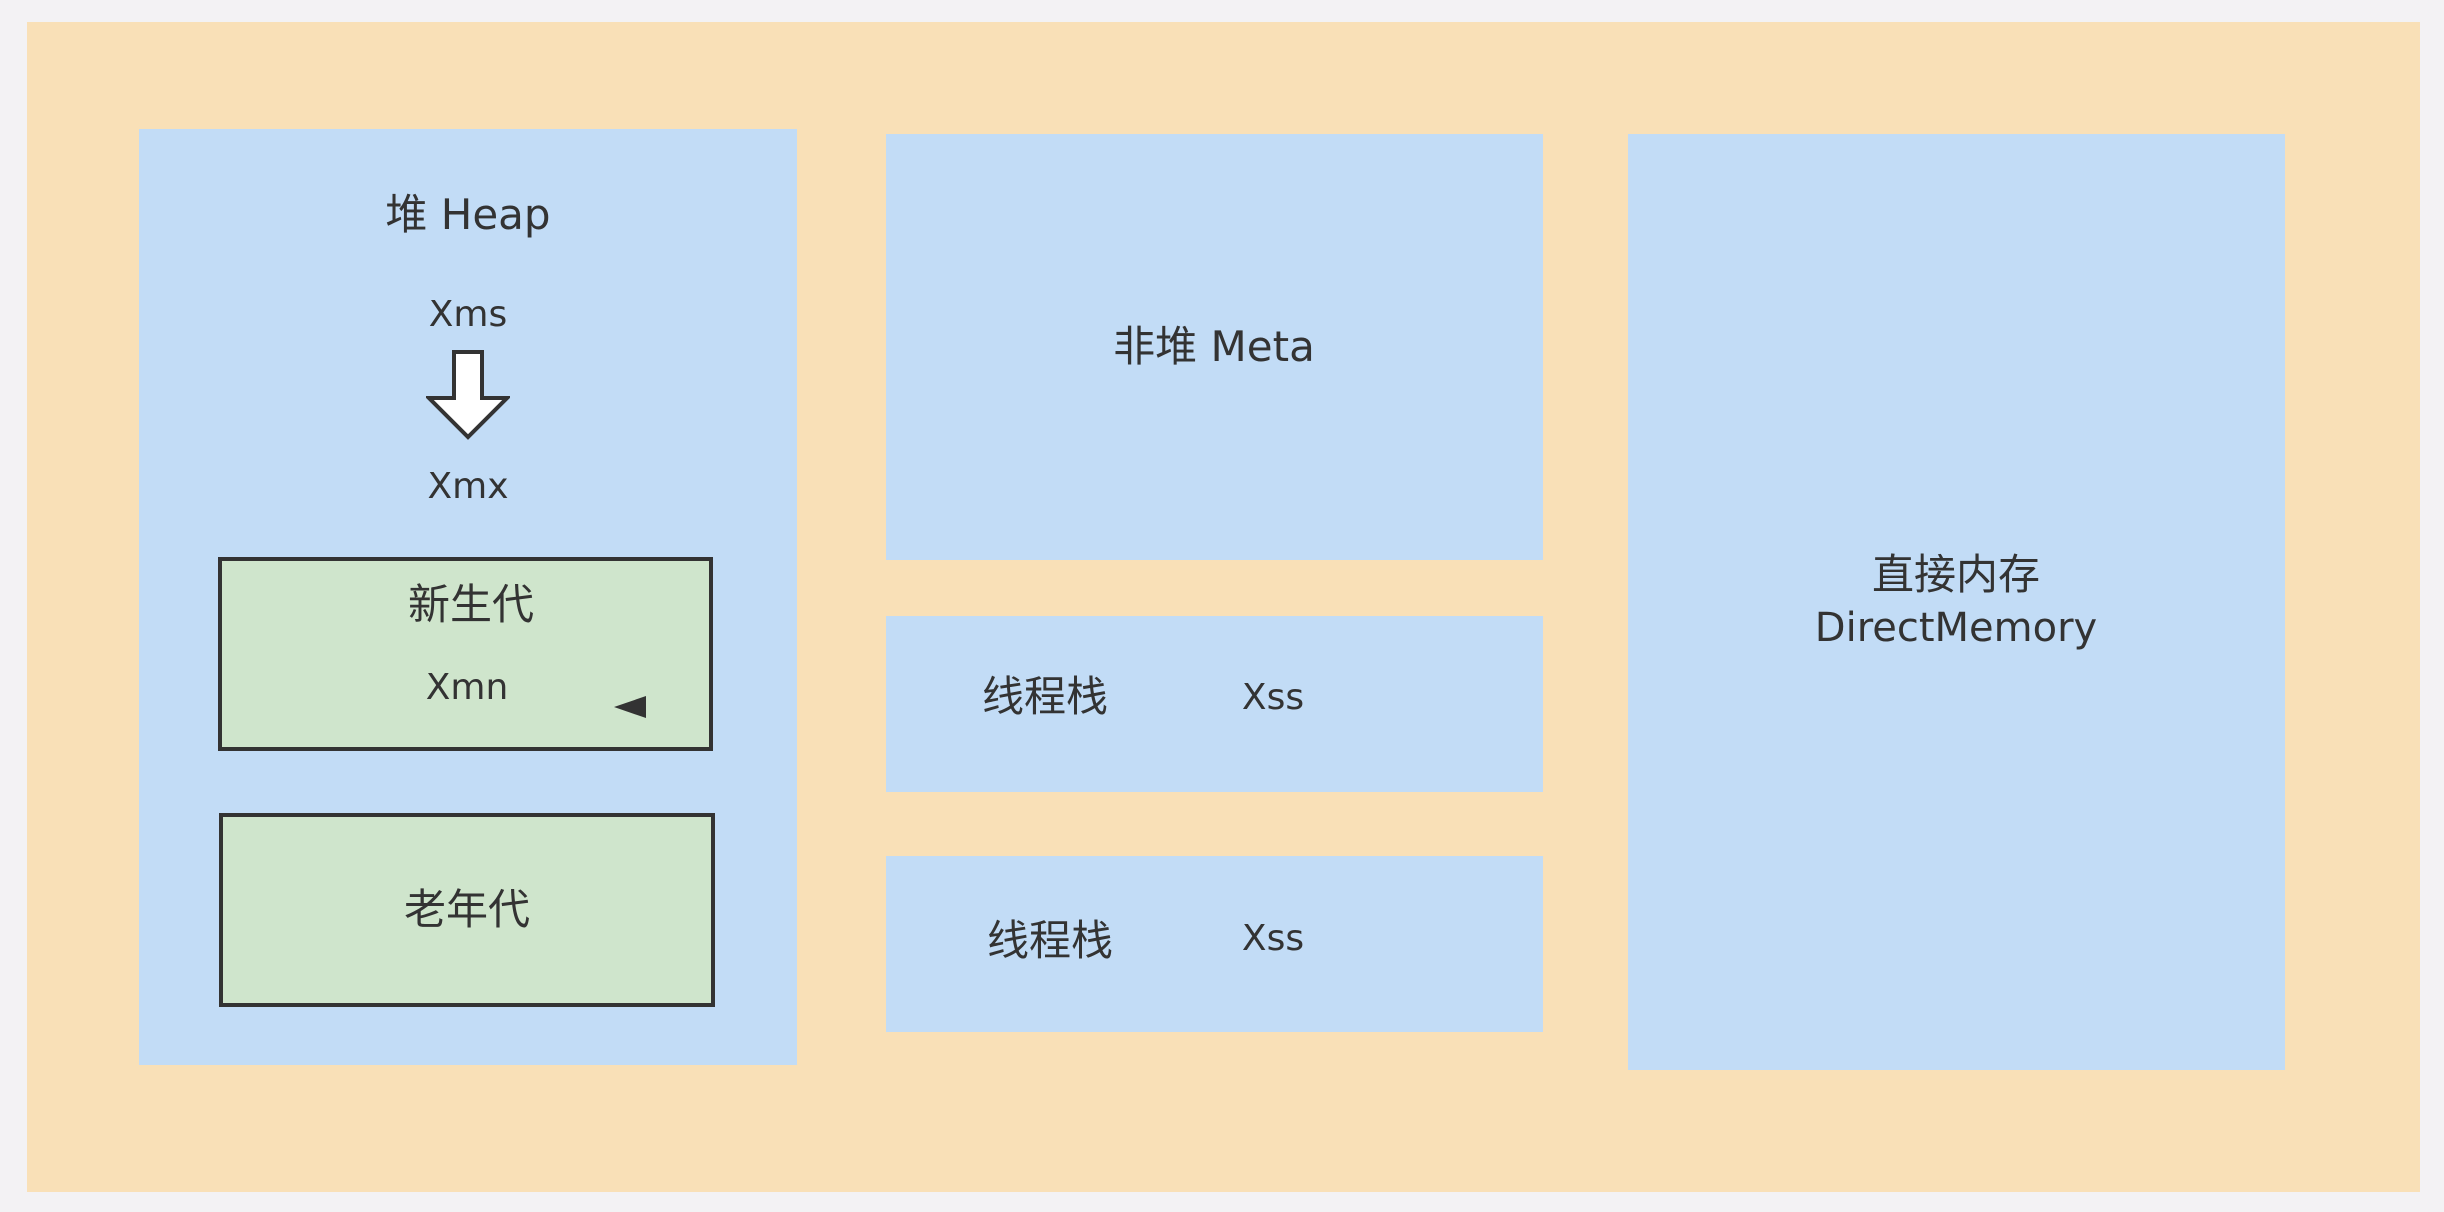 This screenshot has height=1212, width=2444. What do you see at coordinates (468, 395) in the screenshot?
I see `arrow-down-icon` at bounding box center [468, 395].